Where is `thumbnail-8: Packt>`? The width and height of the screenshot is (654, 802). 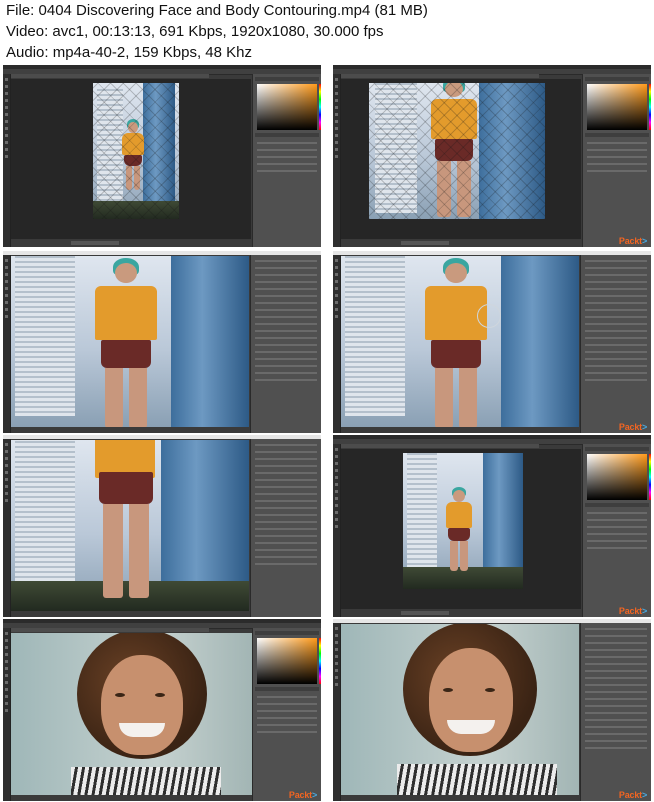 thumbnail-8: Packt> is located at coordinates (492, 710).